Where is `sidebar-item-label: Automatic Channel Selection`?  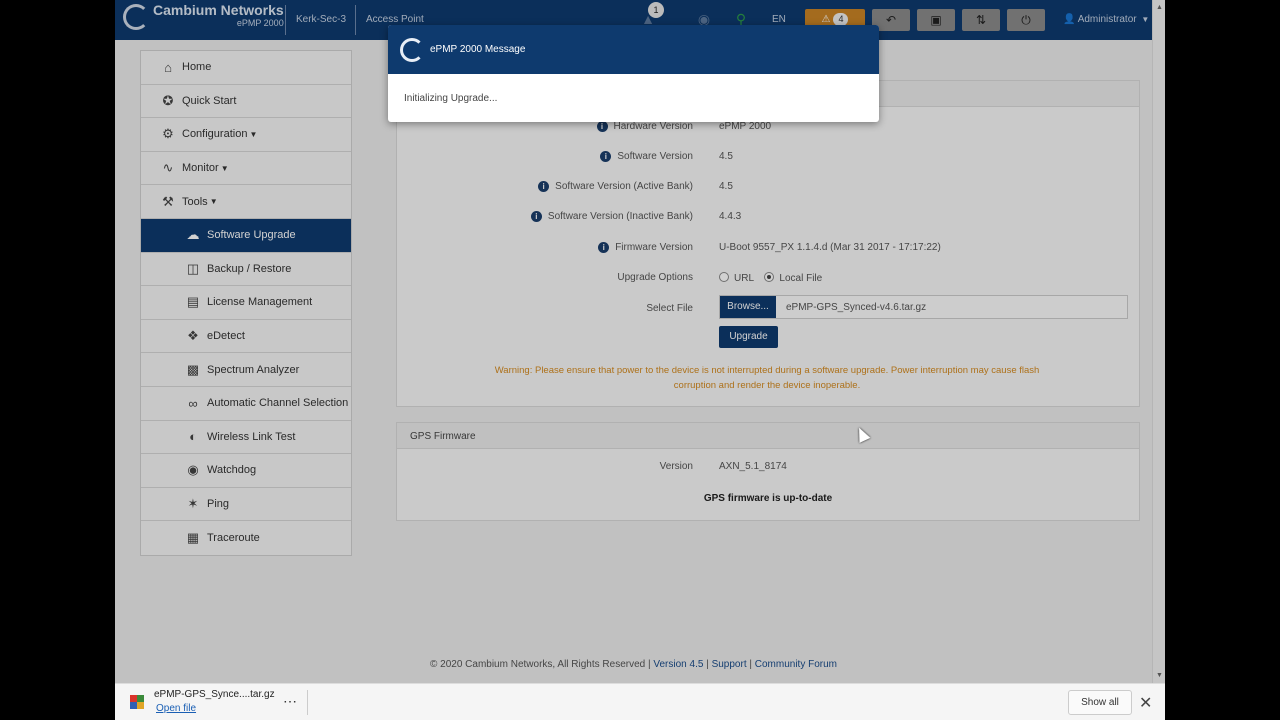
sidebar-item-label: Automatic Channel Selection is located at coordinates (278, 403).